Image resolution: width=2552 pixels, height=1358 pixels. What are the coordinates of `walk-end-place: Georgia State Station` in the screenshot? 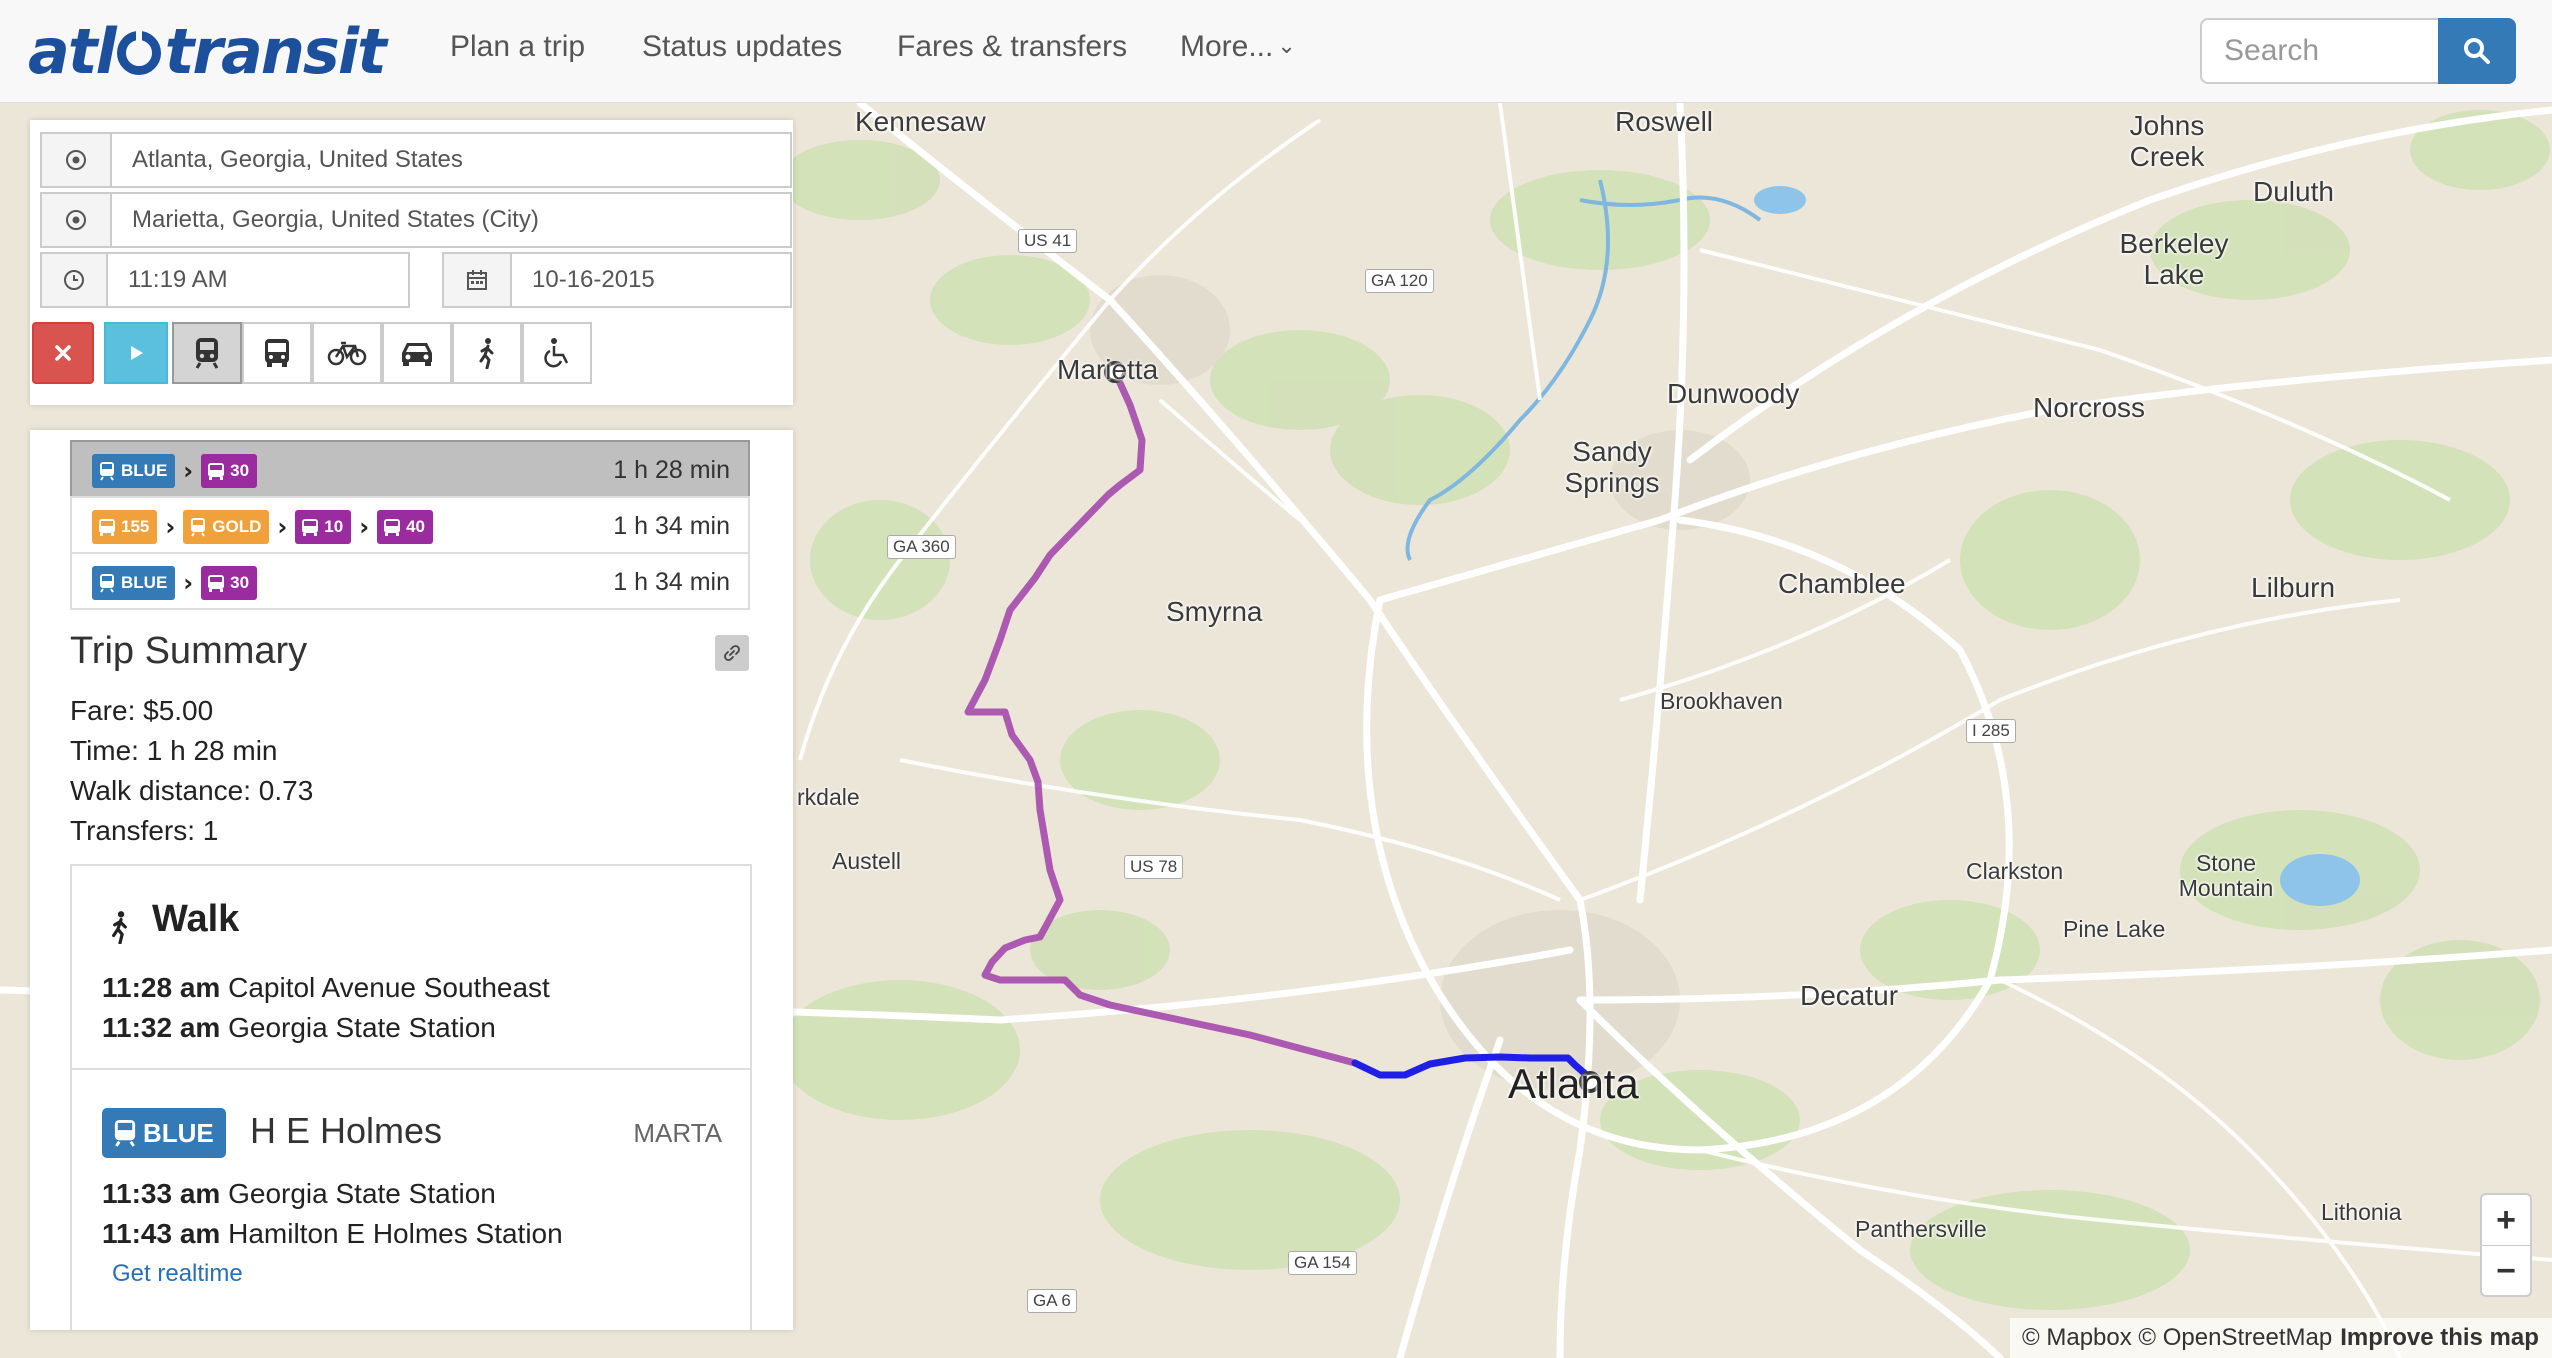 It's located at (362, 1027).